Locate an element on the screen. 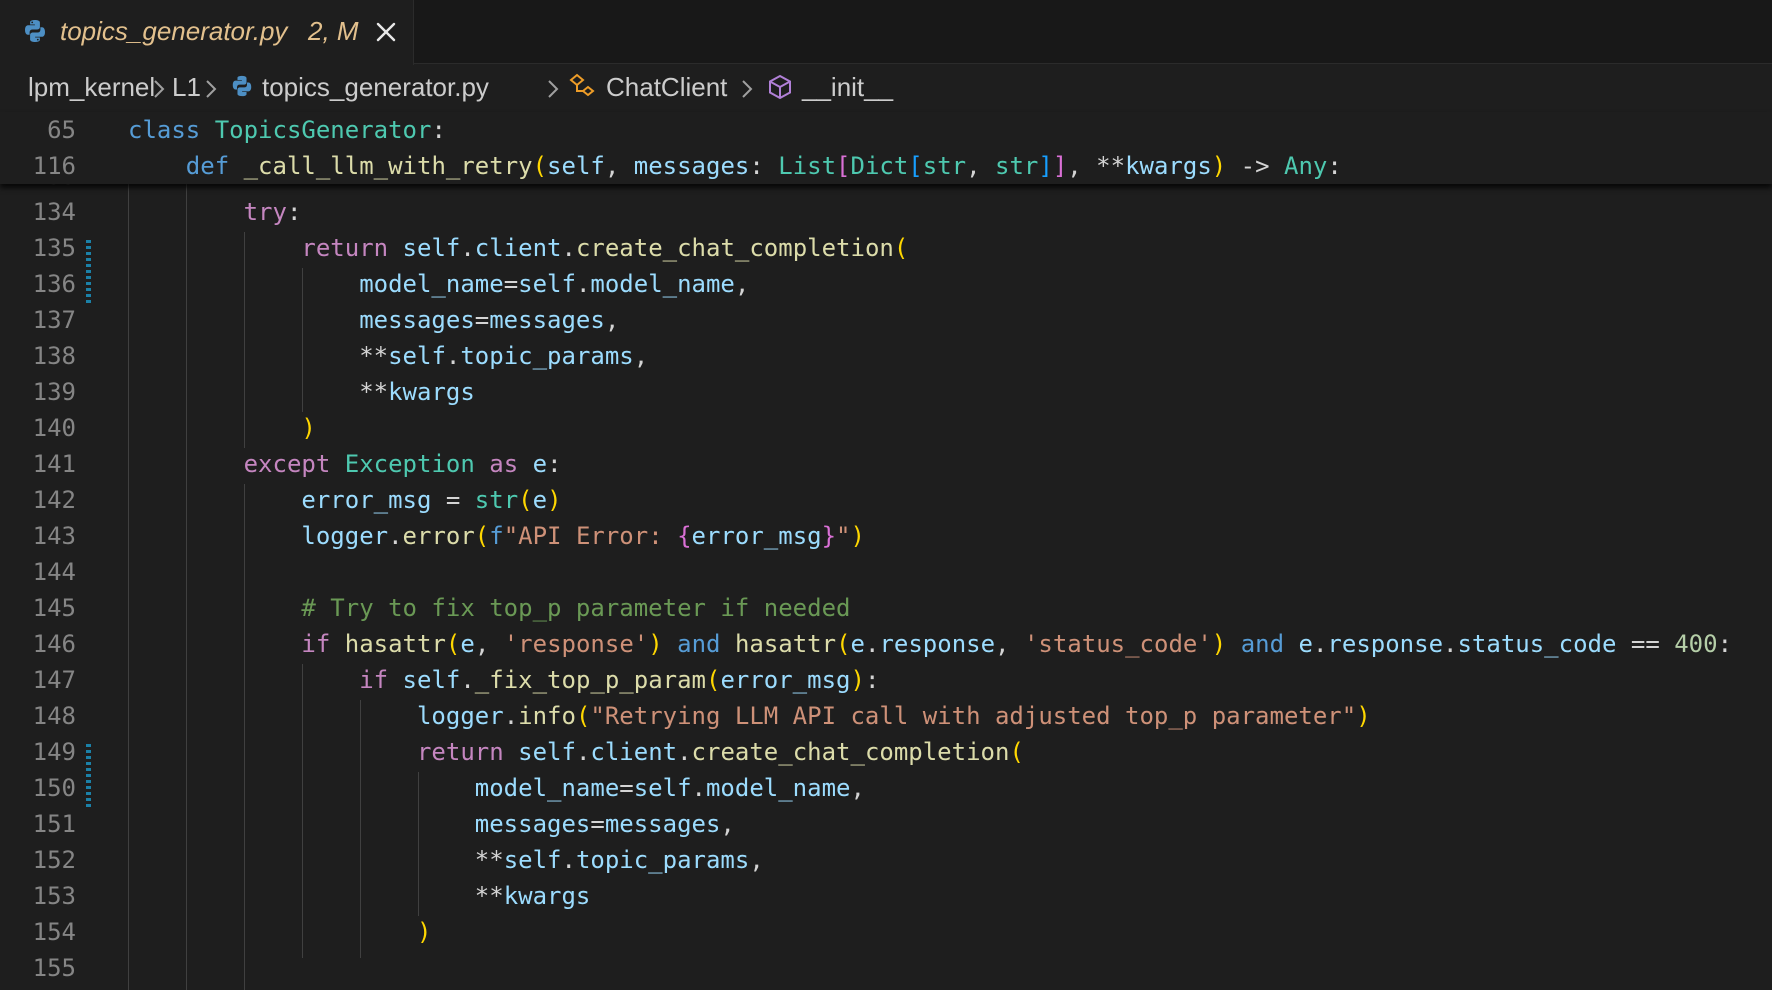 The width and height of the screenshot is (1772, 990). line-number: 116 is located at coordinates (54, 166).